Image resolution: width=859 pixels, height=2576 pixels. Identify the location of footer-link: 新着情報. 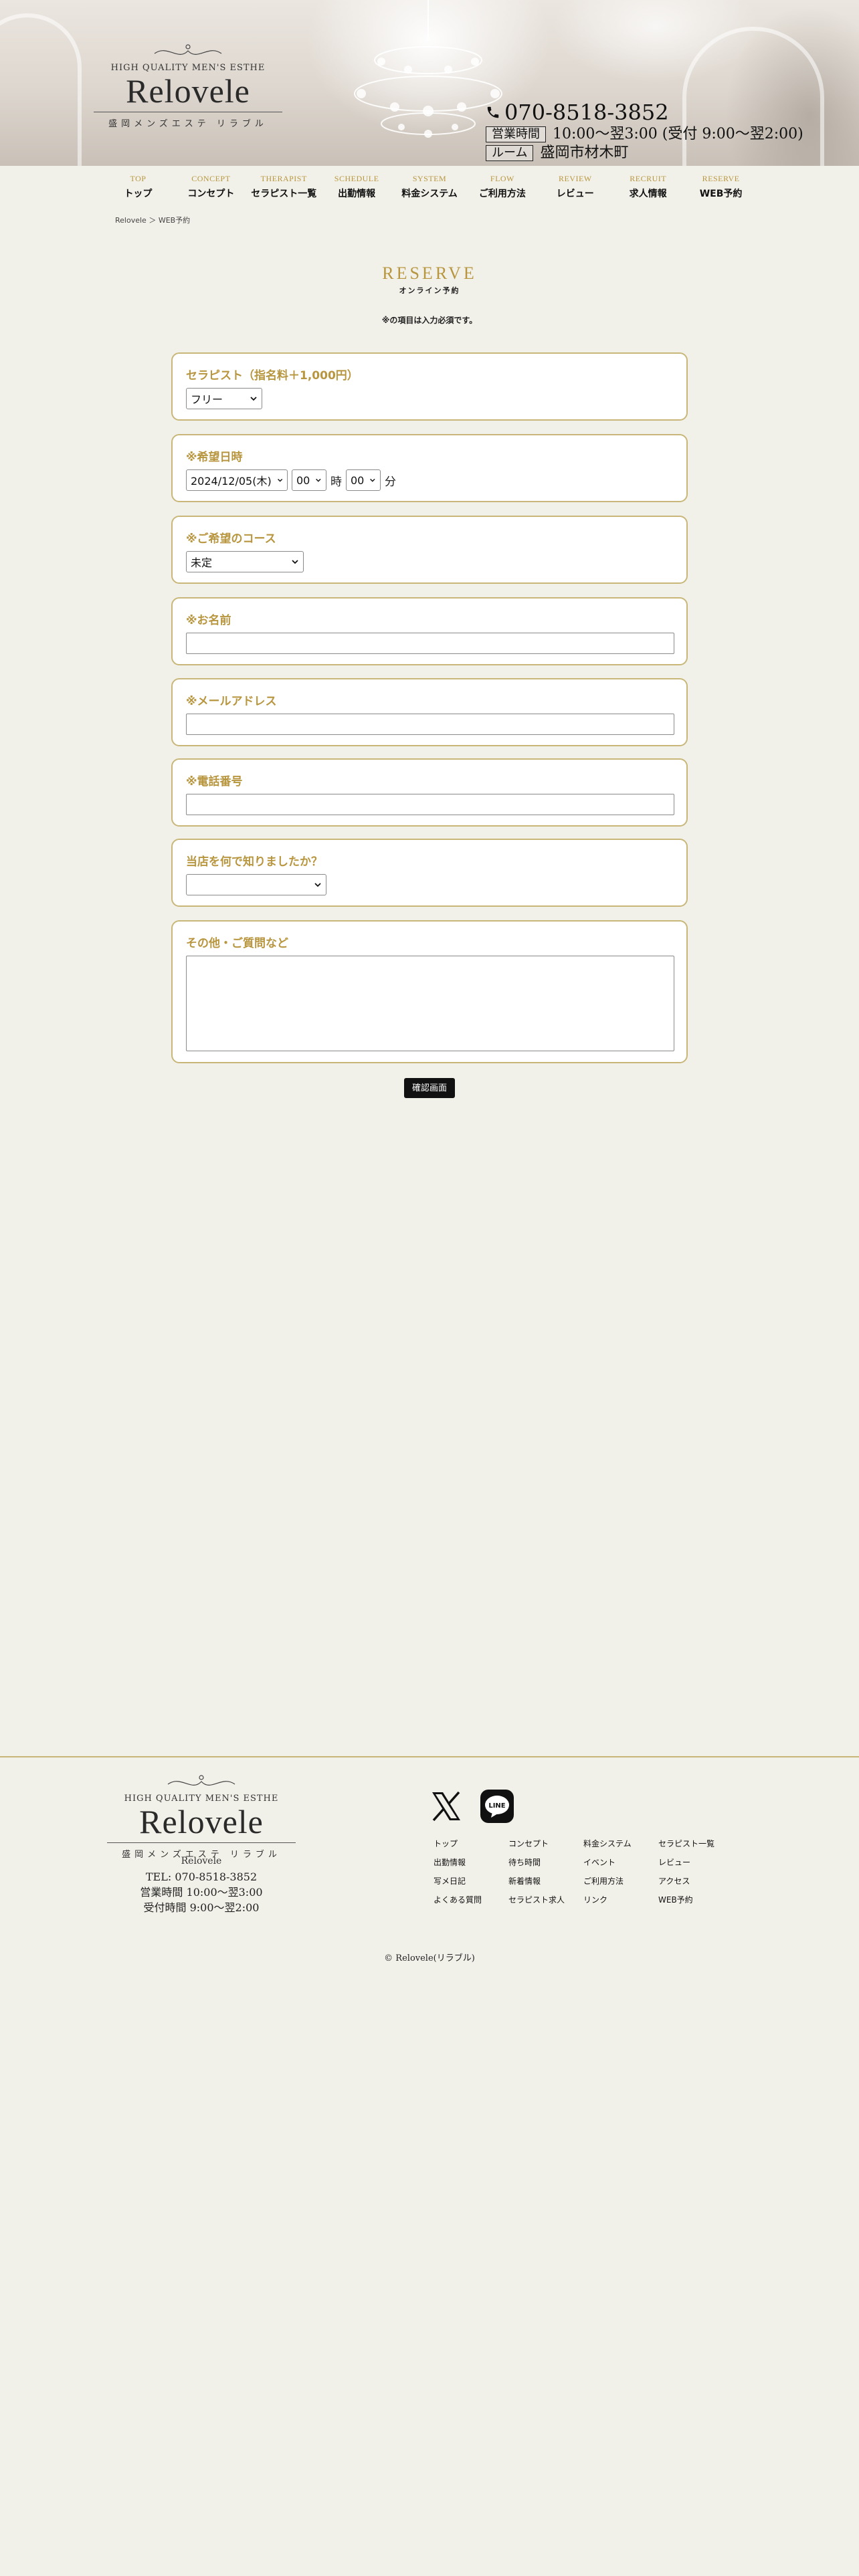
(545, 1881).